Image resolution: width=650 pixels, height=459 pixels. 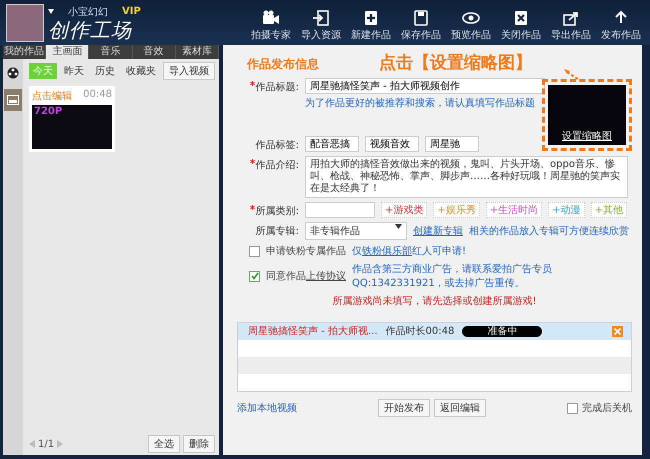 What do you see at coordinates (48, 111) in the screenshot?
I see `quality-label: 720P` at bounding box center [48, 111].